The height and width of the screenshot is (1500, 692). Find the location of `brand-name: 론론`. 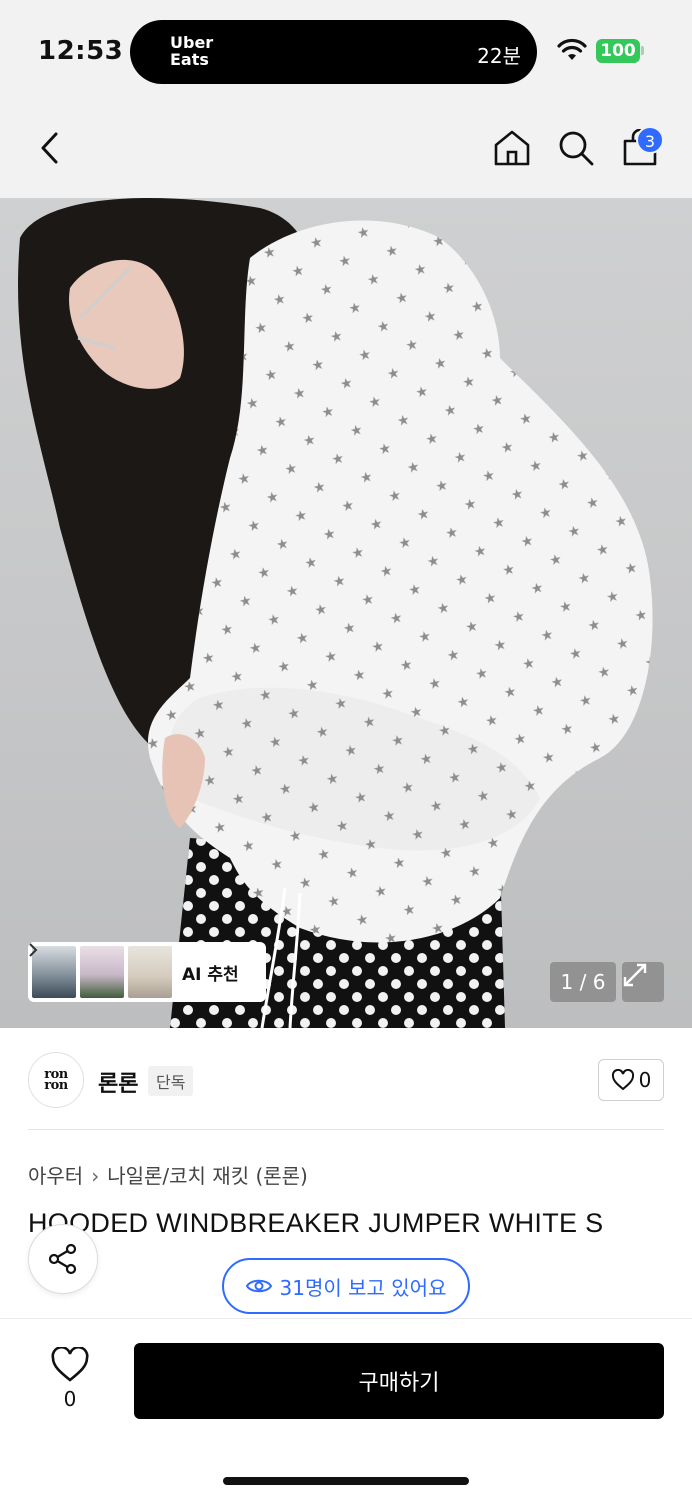

brand-name: 론론 is located at coordinates (118, 1082).